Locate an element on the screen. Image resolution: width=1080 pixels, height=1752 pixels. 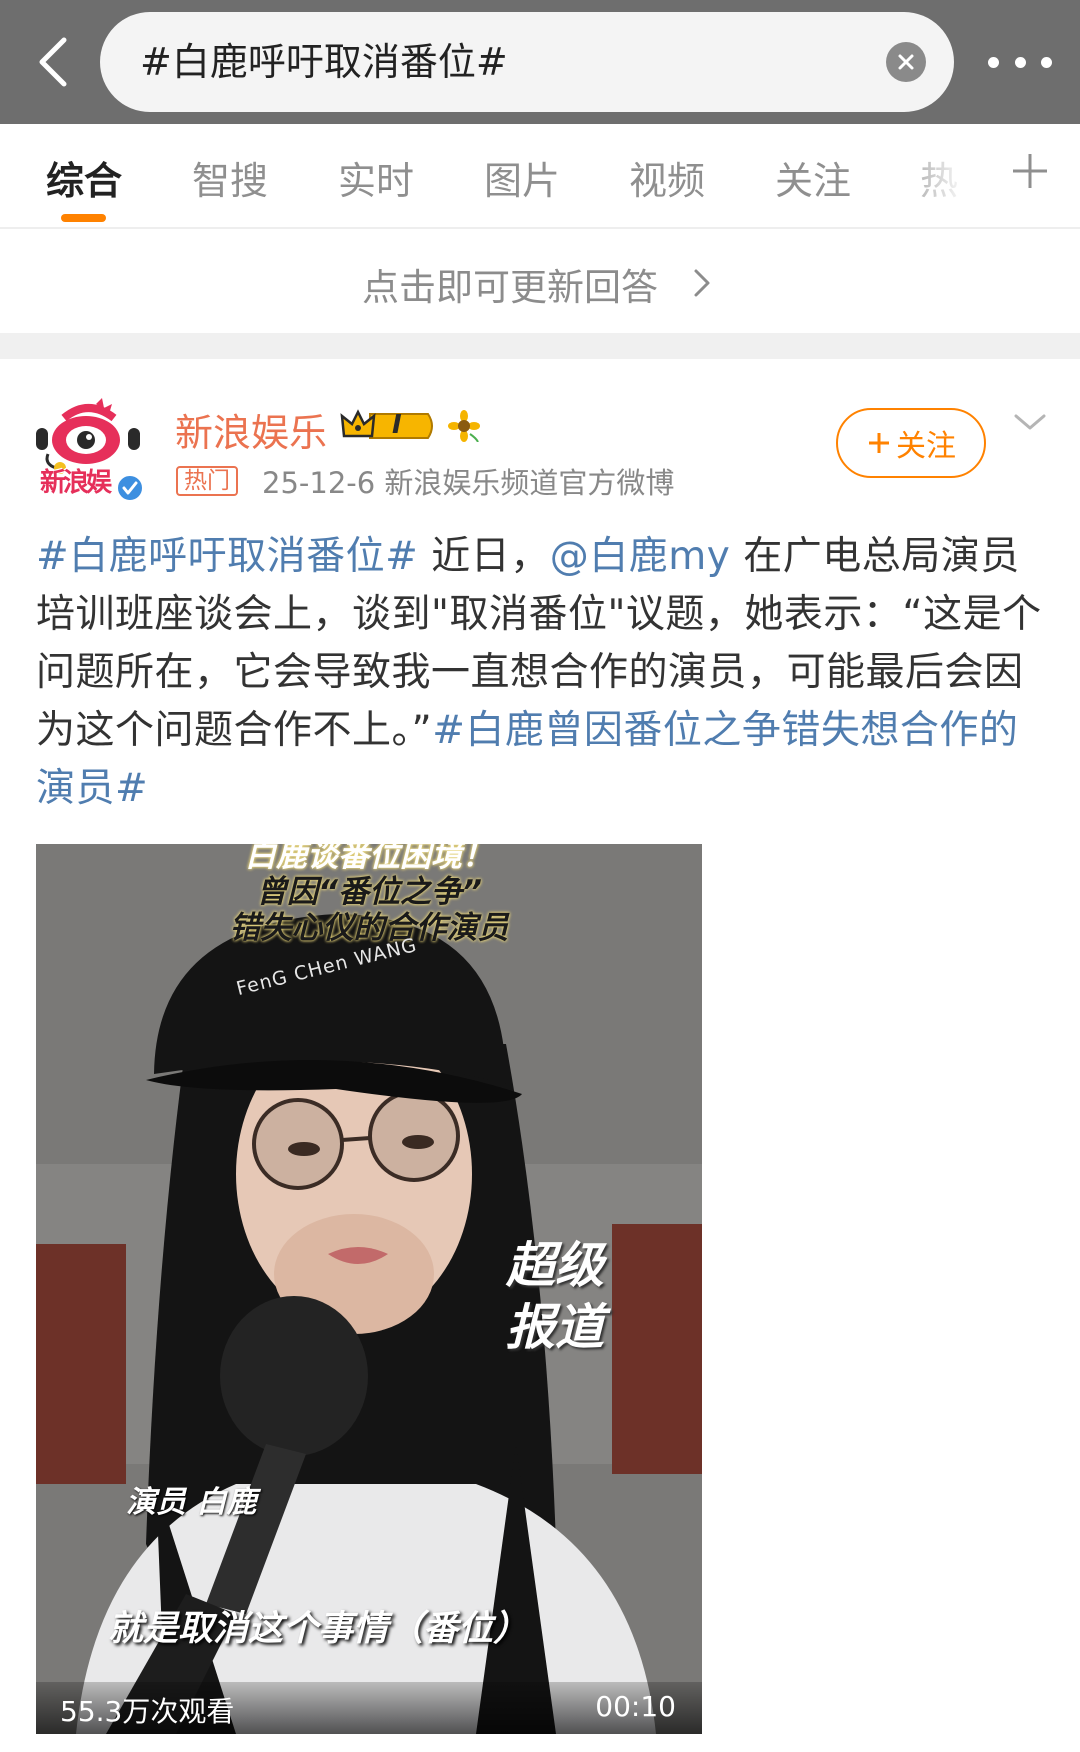
chevron-left-icon is located at coordinates (53, 62).